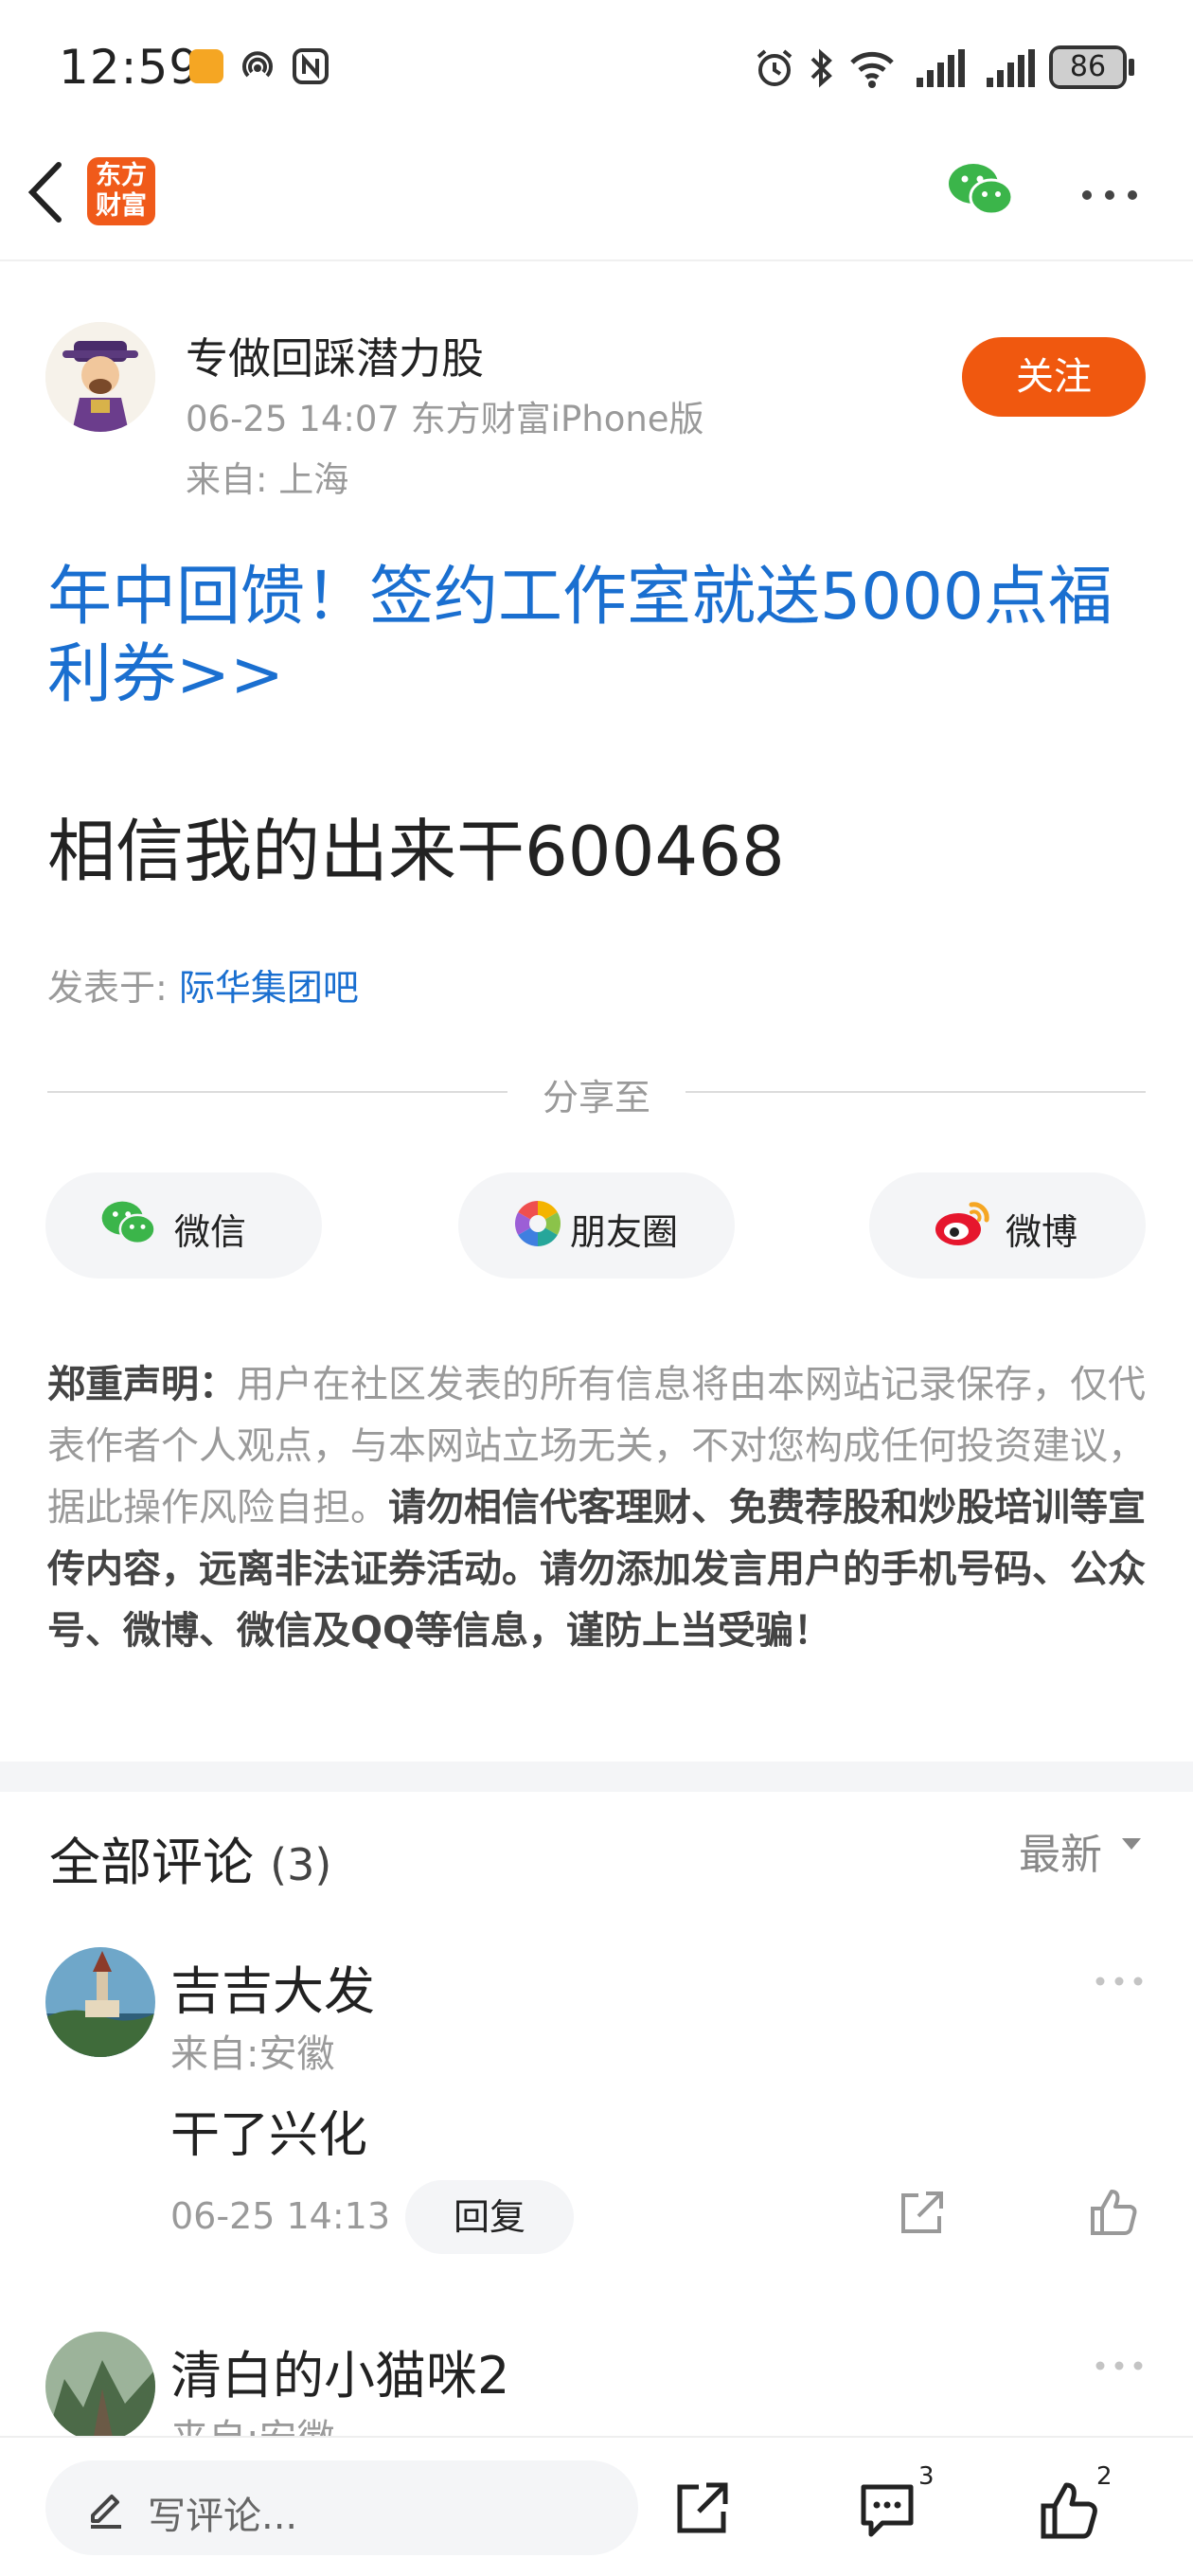 The image size is (1193, 2576). I want to click on comments-title: 全部评论 (3), so click(190, 1857).